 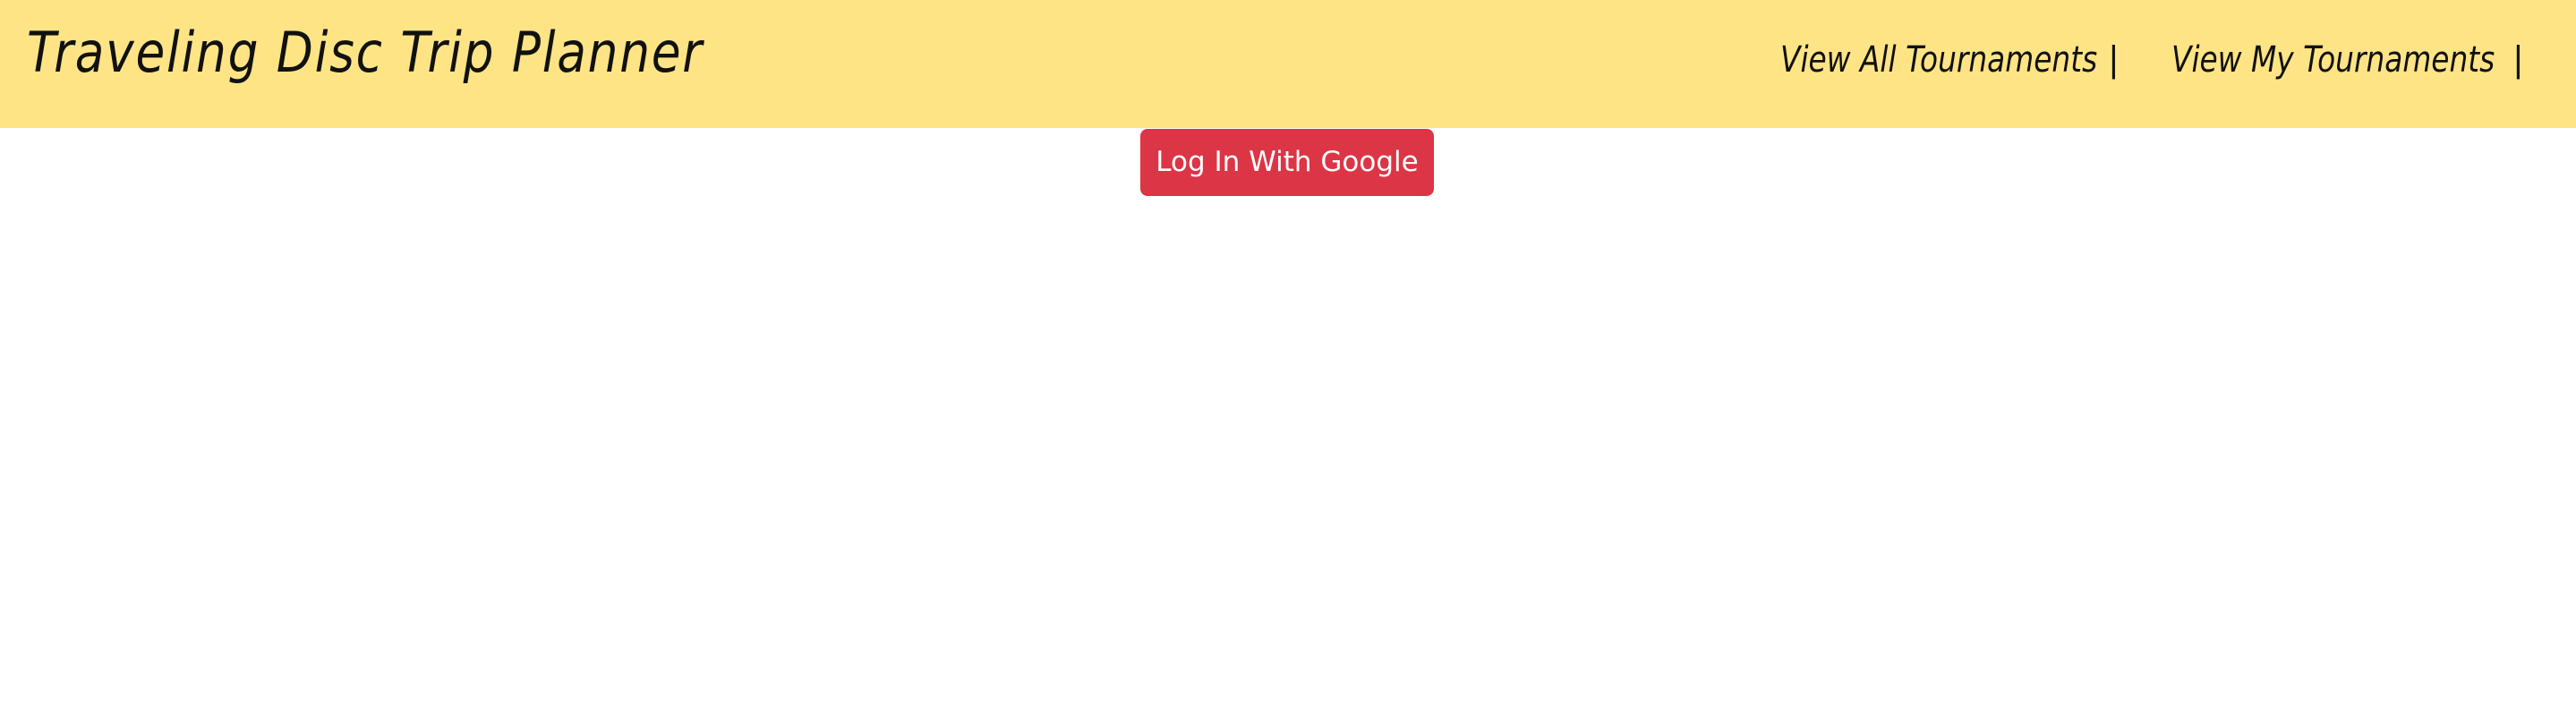 What do you see at coordinates (1287, 162) in the screenshot?
I see `log-in-with-google-button: Log In With Google` at bounding box center [1287, 162].